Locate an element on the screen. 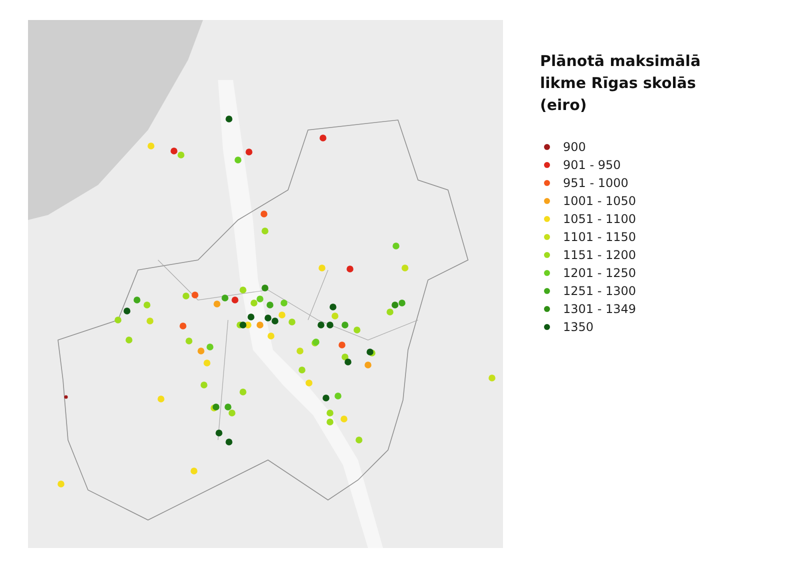  legend-label: 1101 - 1150 is located at coordinates (599, 237).